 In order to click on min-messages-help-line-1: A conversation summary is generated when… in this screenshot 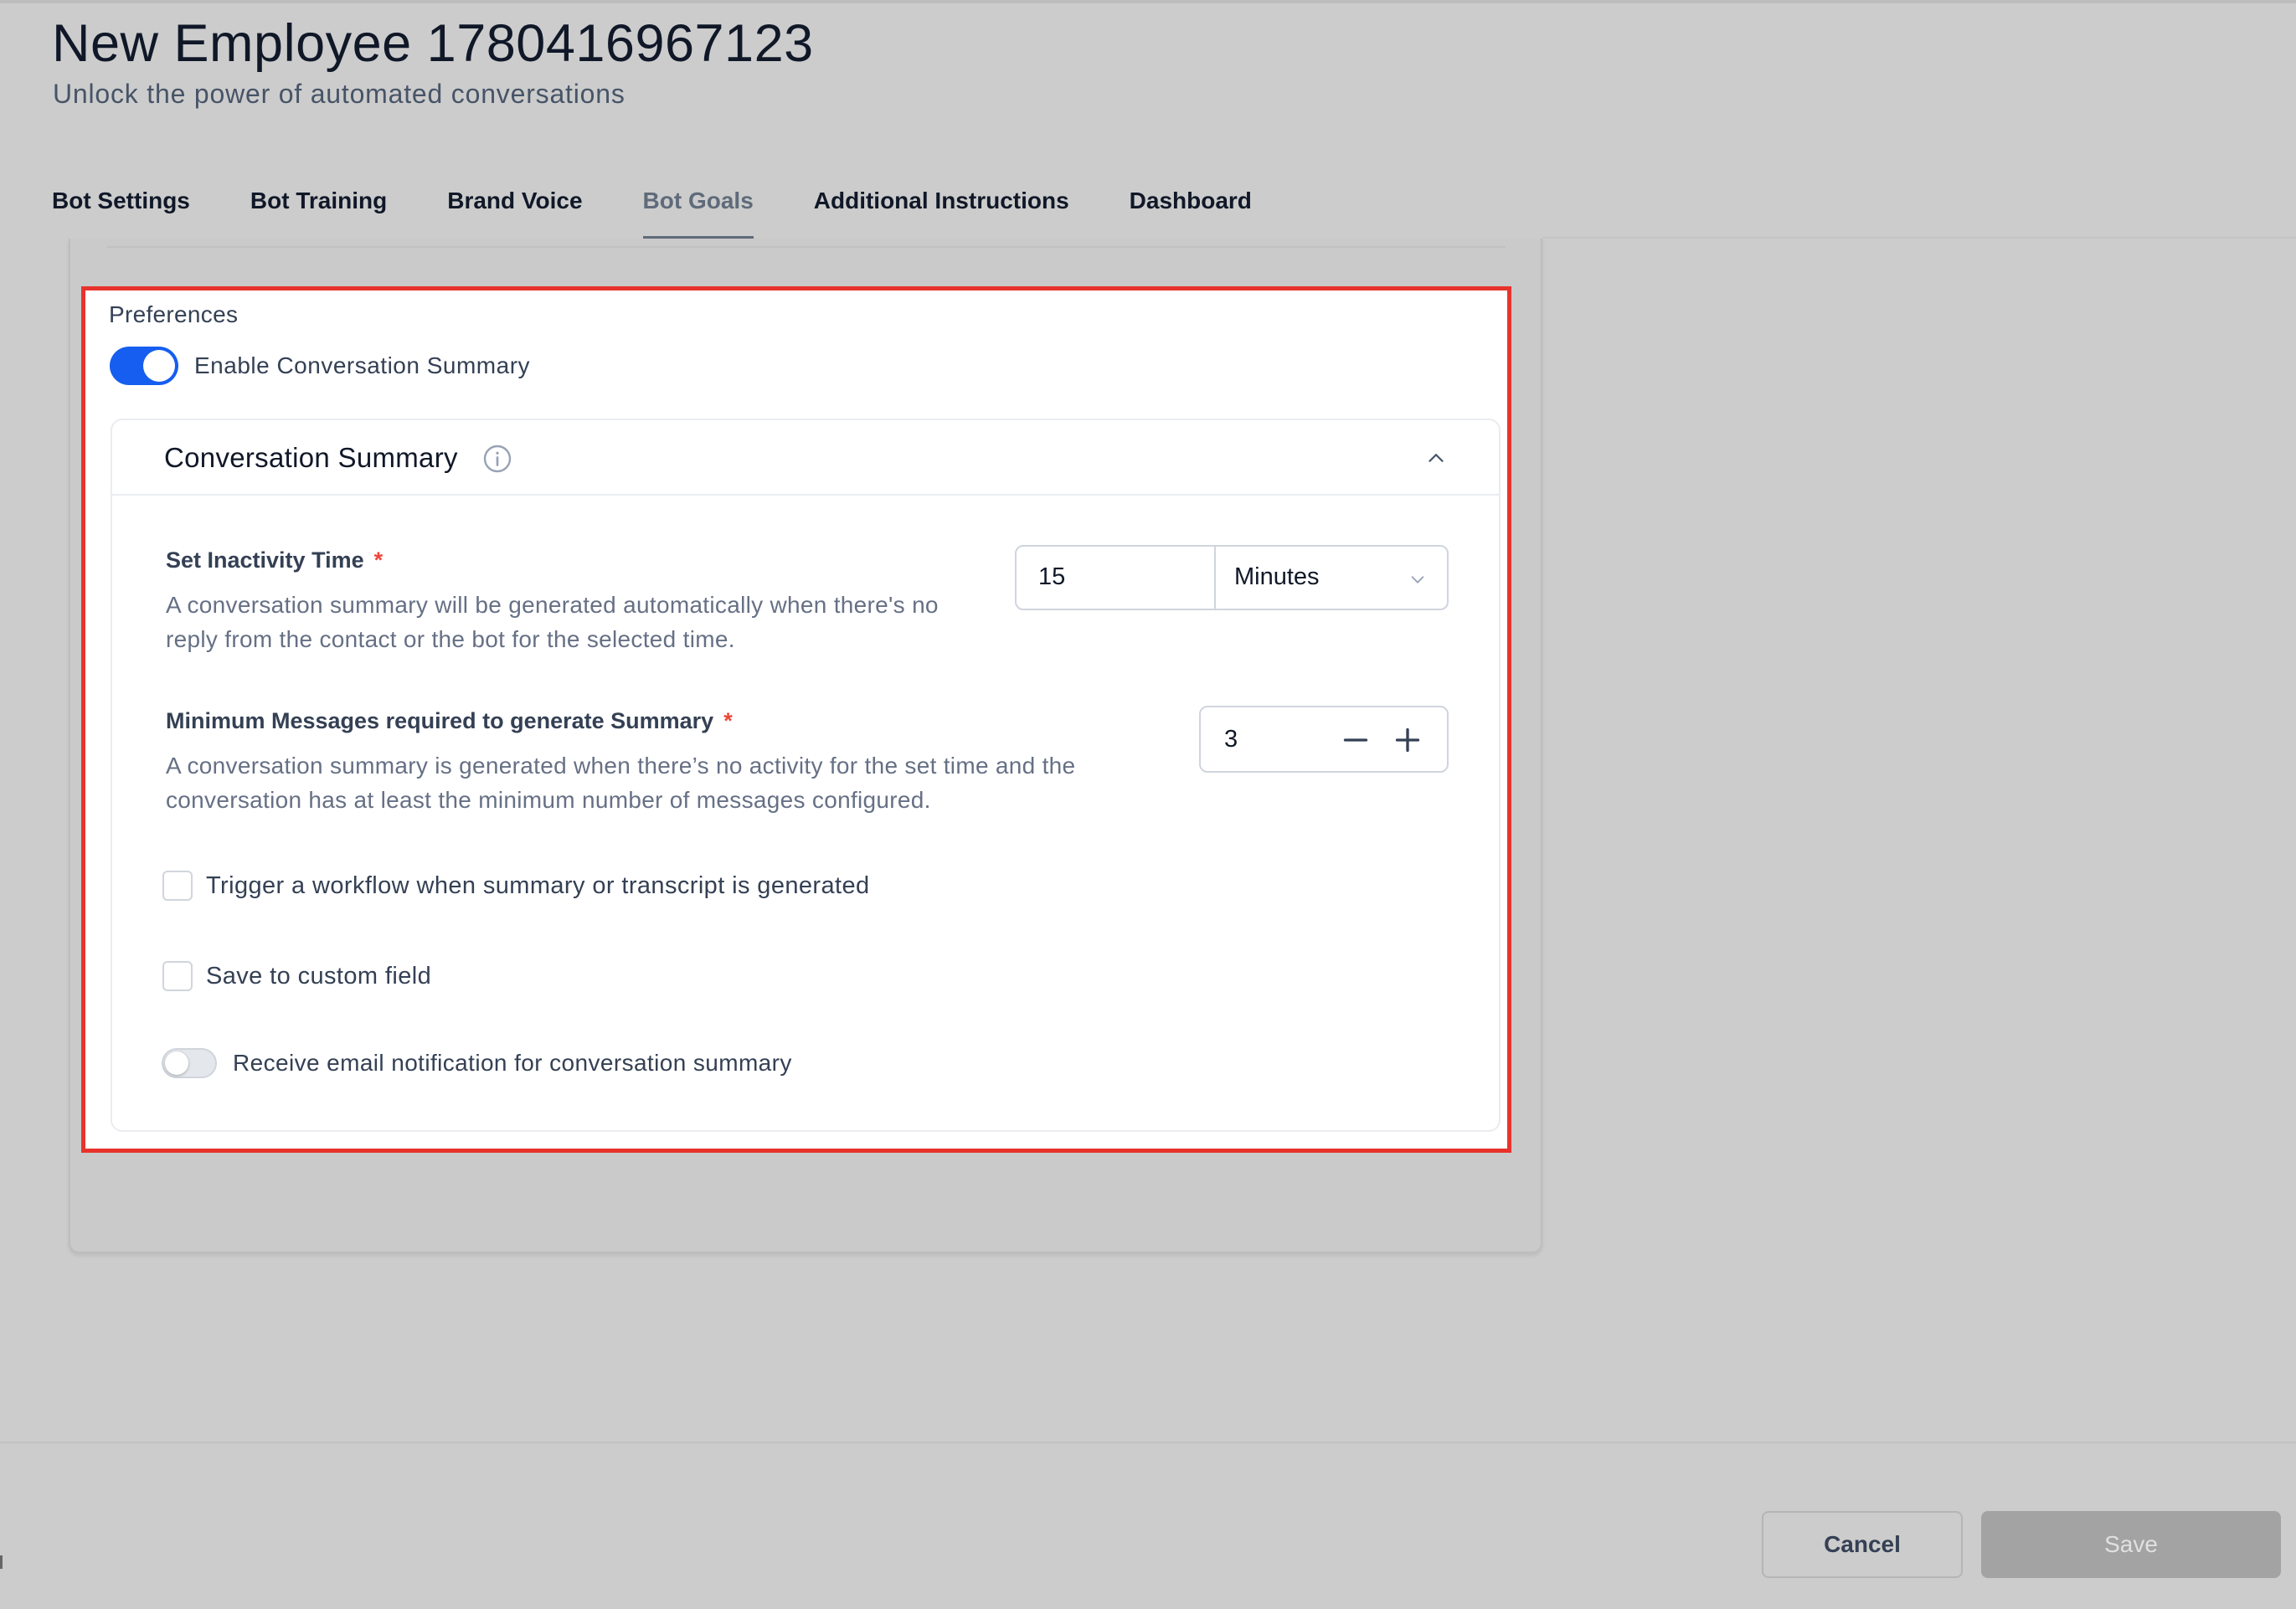, I will do `click(621, 766)`.